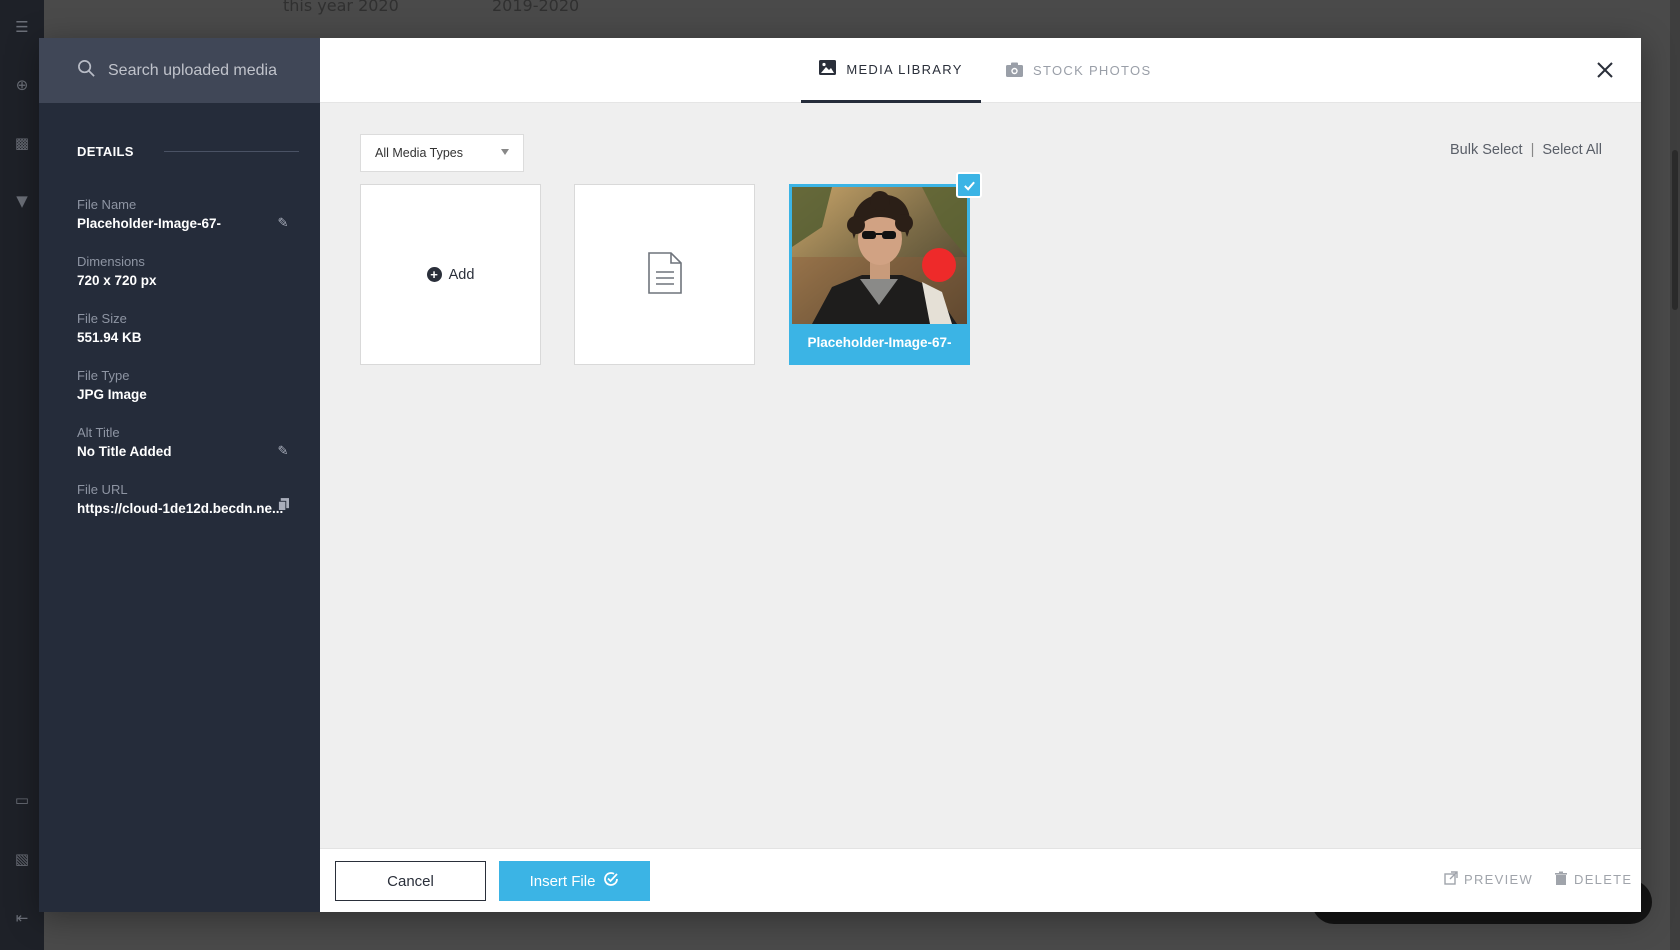 The width and height of the screenshot is (1680, 950). What do you see at coordinates (105, 151) in the screenshot?
I see `details-title: DETAILS` at bounding box center [105, 151].